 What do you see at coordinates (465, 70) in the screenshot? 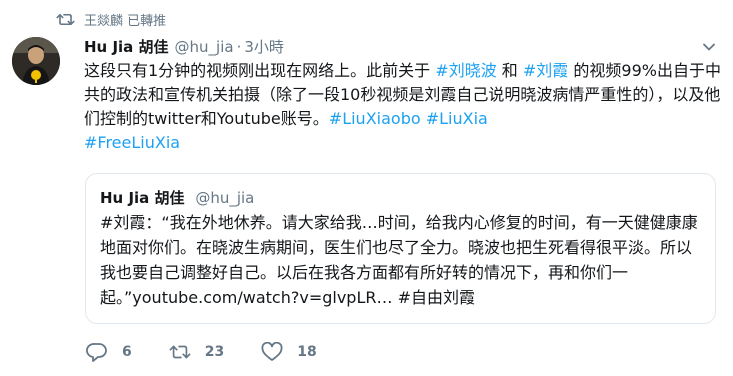
I see `hashtag-link: #刘晓波` at bounding box center [465, 70].